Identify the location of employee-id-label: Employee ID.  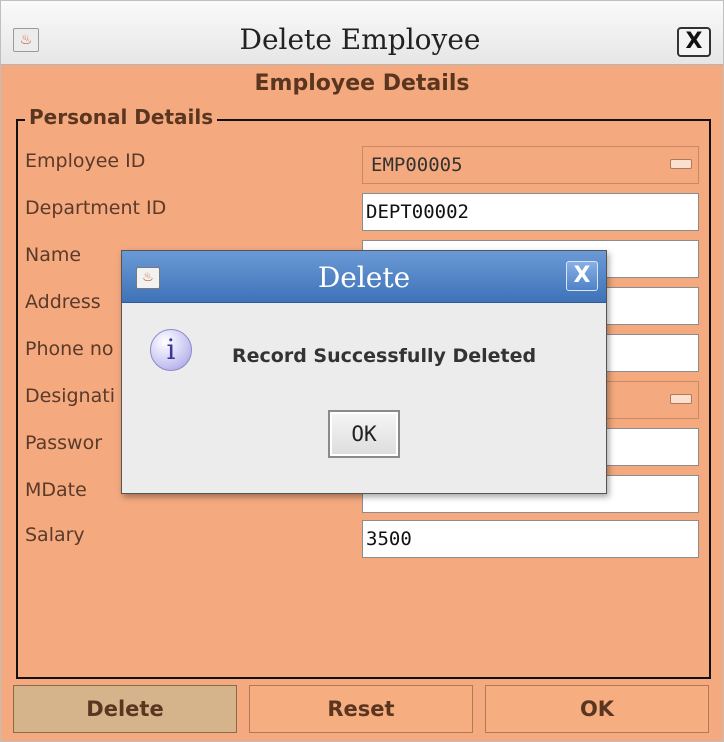
(85, 161).